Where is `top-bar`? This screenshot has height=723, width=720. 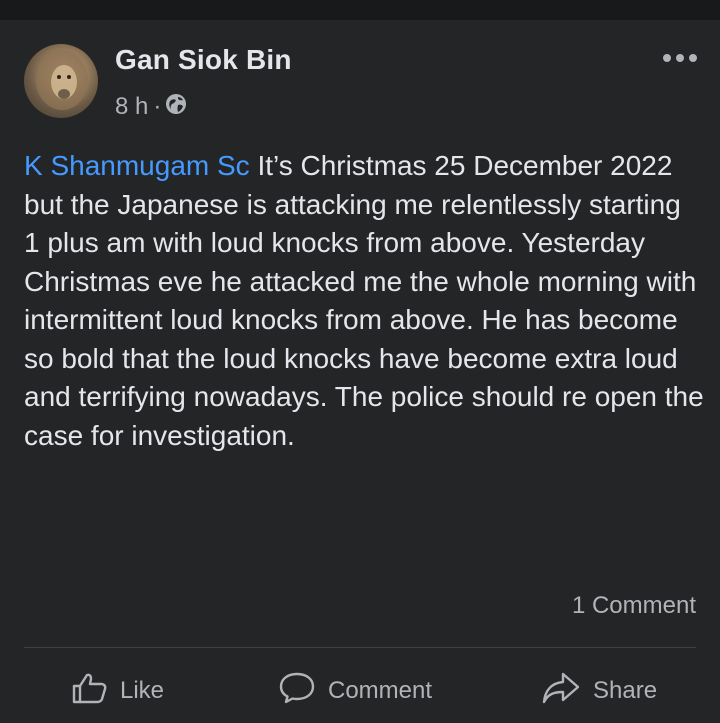 top-bar is located at coordinates (360, 10).